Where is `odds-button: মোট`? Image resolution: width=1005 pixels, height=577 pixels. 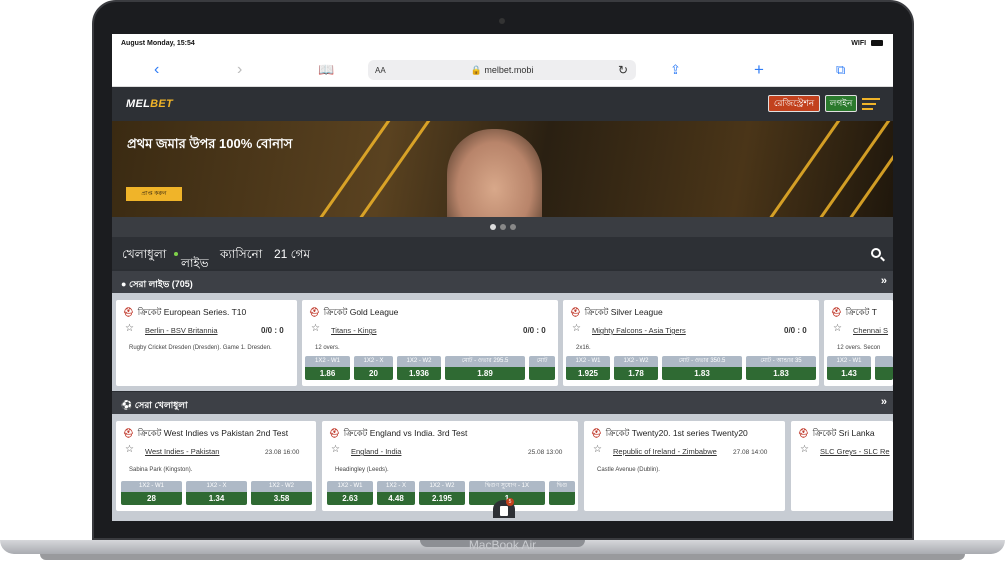
odds-button: মোট is located at coordinates (542, 368).